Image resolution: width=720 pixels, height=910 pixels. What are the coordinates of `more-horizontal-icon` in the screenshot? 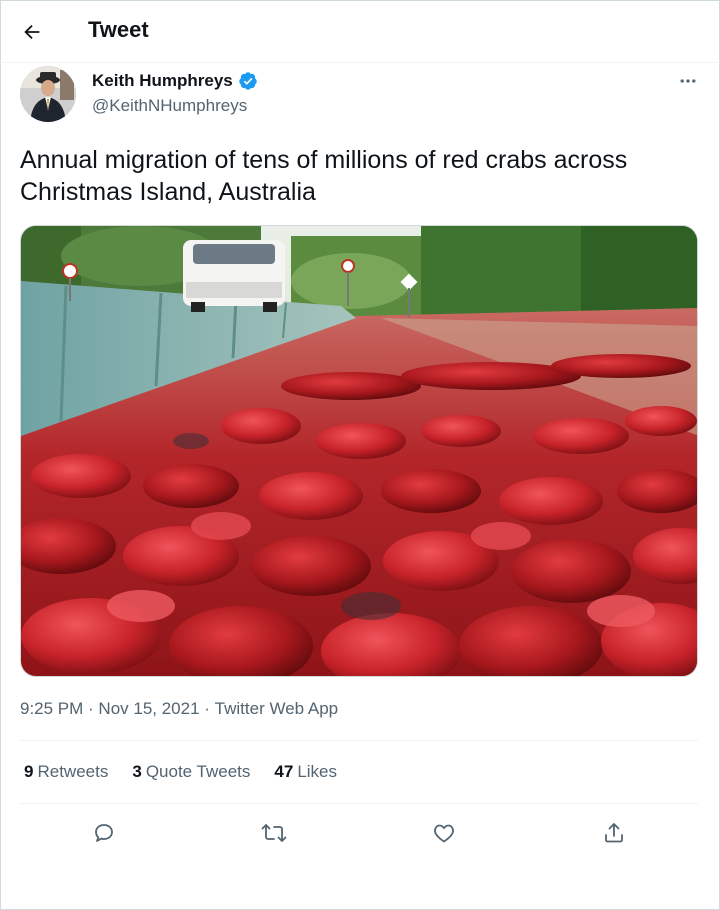 It's located at (688, 81).